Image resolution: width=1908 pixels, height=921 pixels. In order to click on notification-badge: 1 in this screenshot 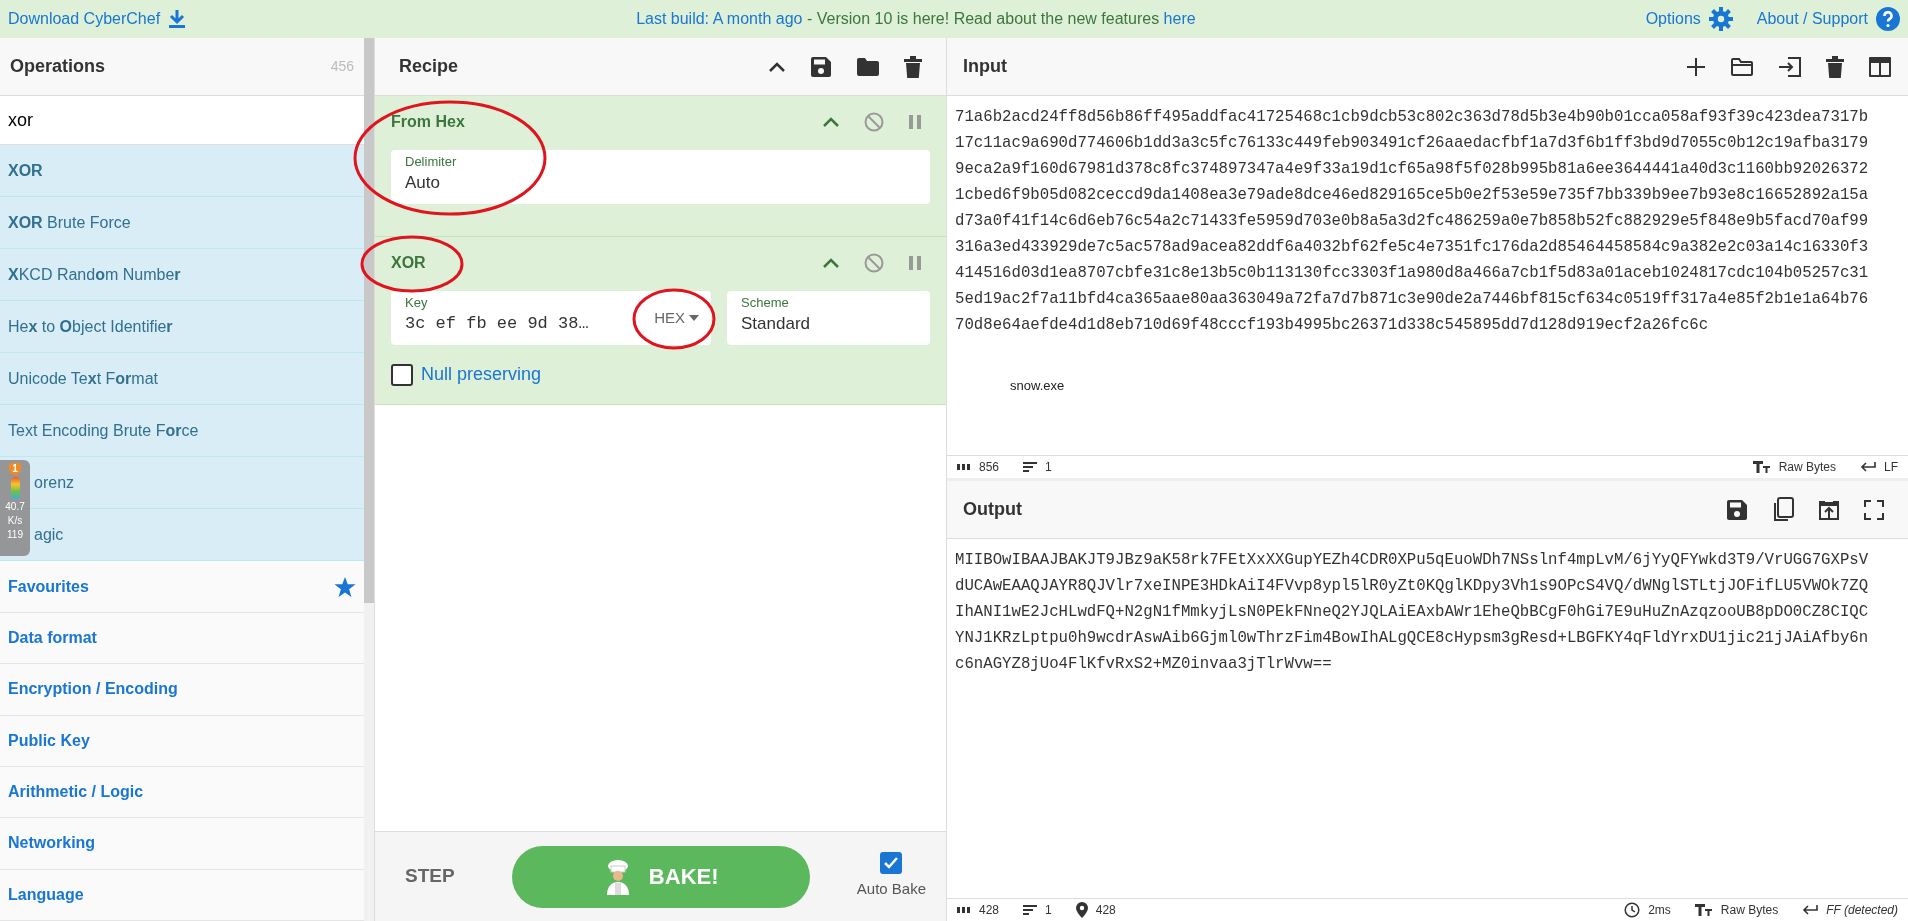, I will do `click(15, 469)`.